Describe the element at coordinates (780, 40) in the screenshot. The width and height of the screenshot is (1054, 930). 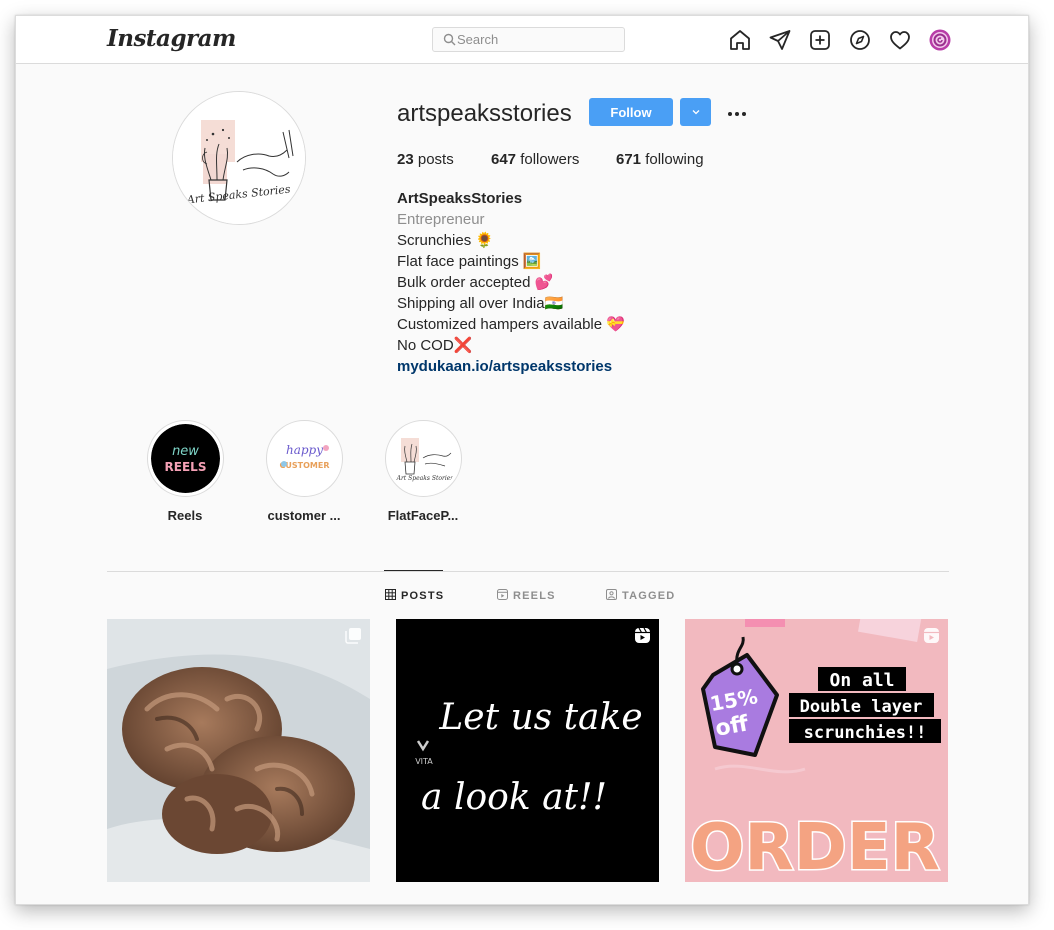
I see `direct-messages-icon` at that location.